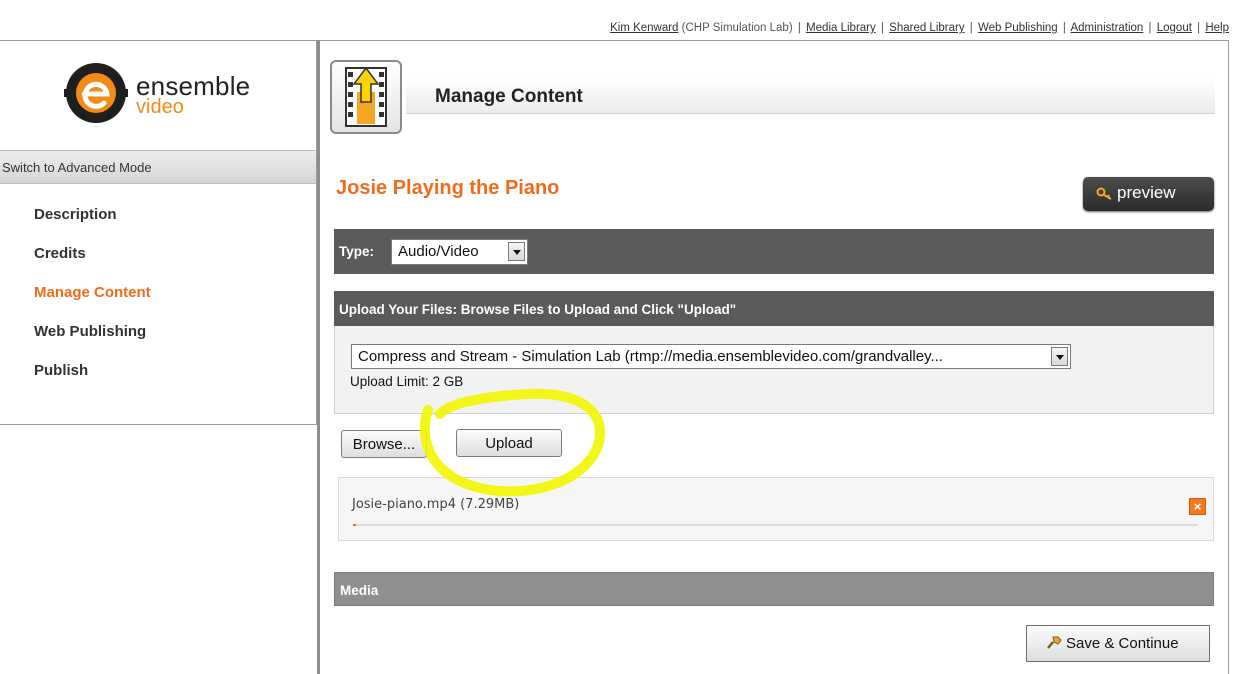 Image resolution: width=1243 pixels, height=674 pixels. Describe the element at coordinates (407, 381) in the screenshot. I see `upload-limit-text: Upload Limit: 2 GB` at that location.